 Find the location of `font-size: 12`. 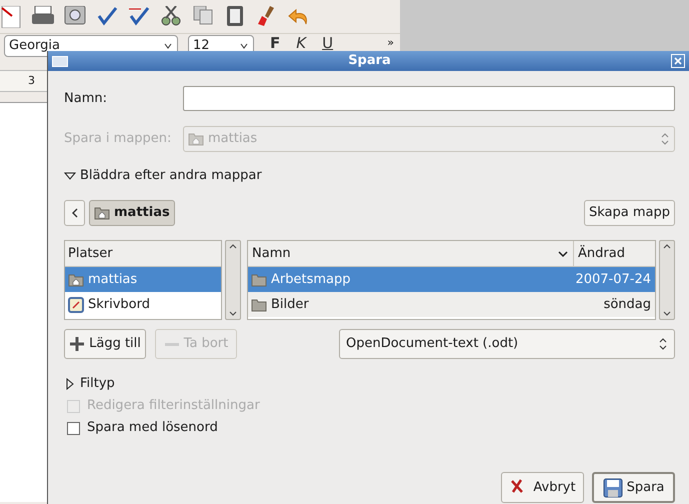

font-size: 12 is located at coordinates (201, 46).